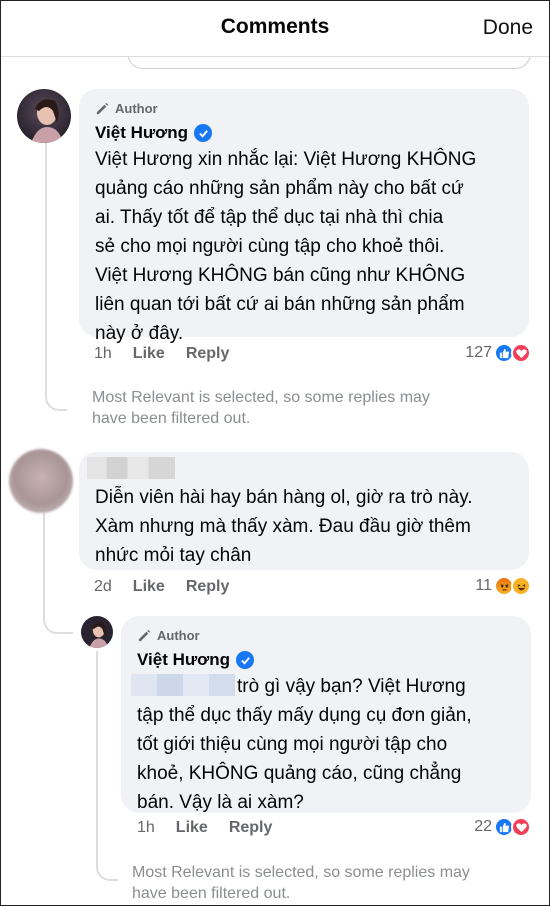 This screenshot has height=906, width=550. I want to click on reaction-summary: 22, so click(502, 827).